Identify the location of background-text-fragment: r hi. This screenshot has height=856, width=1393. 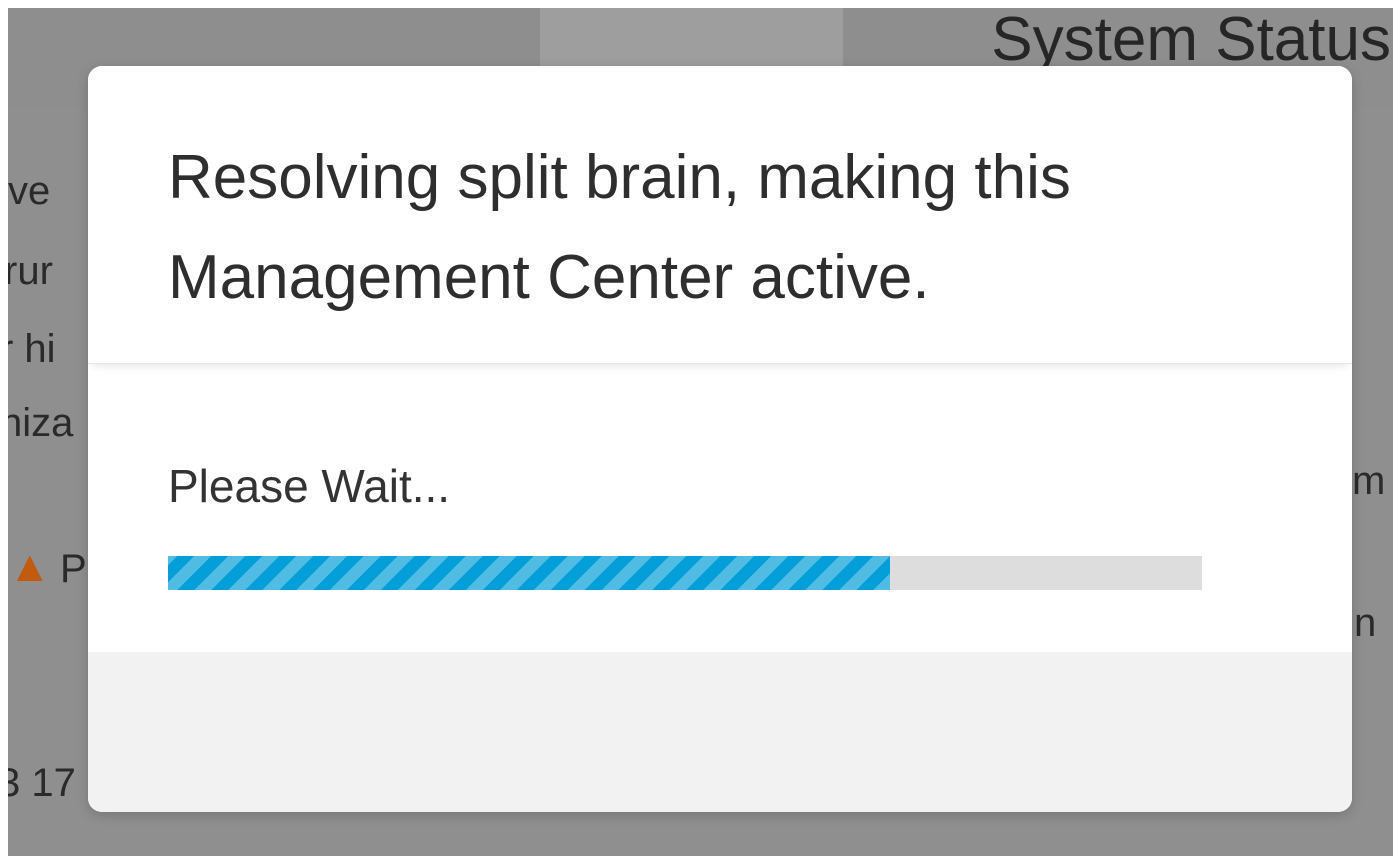
(32, 349).